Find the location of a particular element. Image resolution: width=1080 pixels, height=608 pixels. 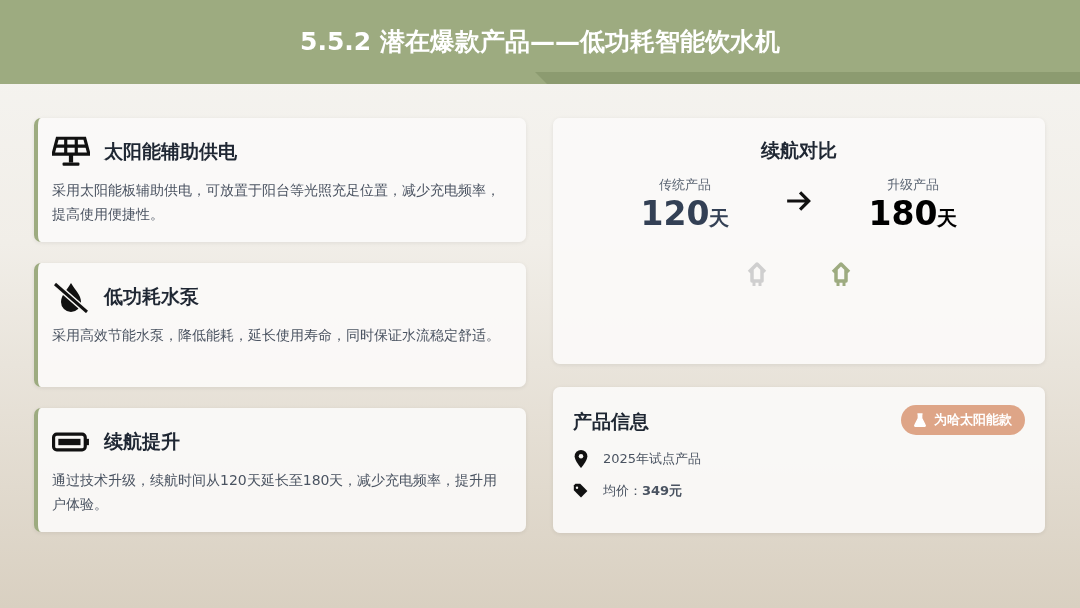

no-water-drop-icon is located at coordinates (71, 297).